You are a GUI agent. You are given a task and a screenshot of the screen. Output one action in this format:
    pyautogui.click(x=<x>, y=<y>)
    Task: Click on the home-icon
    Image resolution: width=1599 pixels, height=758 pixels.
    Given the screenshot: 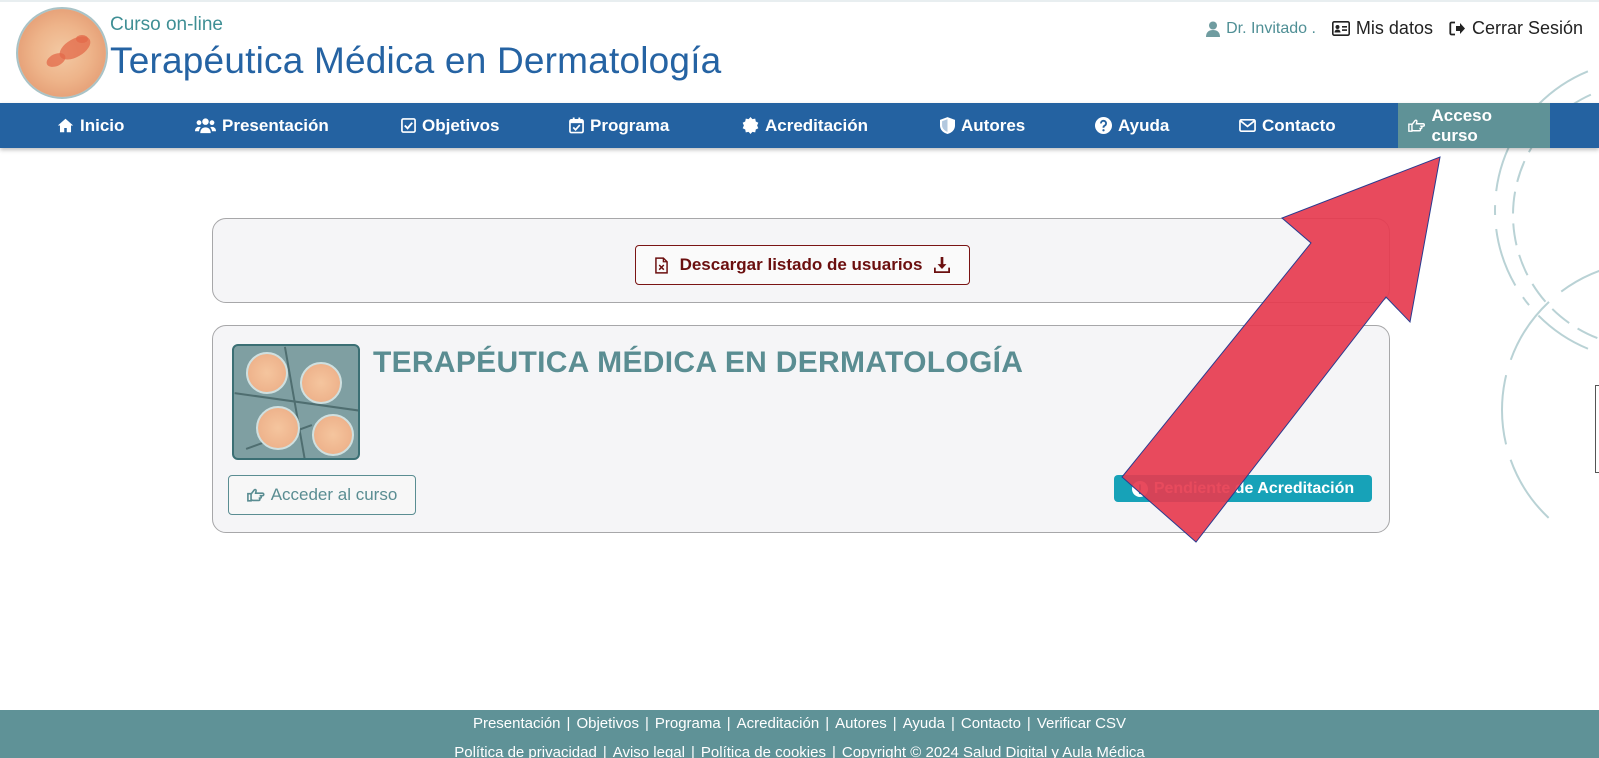 What is the action you would take?
    pyautogui.click(x=65, y=125)
    